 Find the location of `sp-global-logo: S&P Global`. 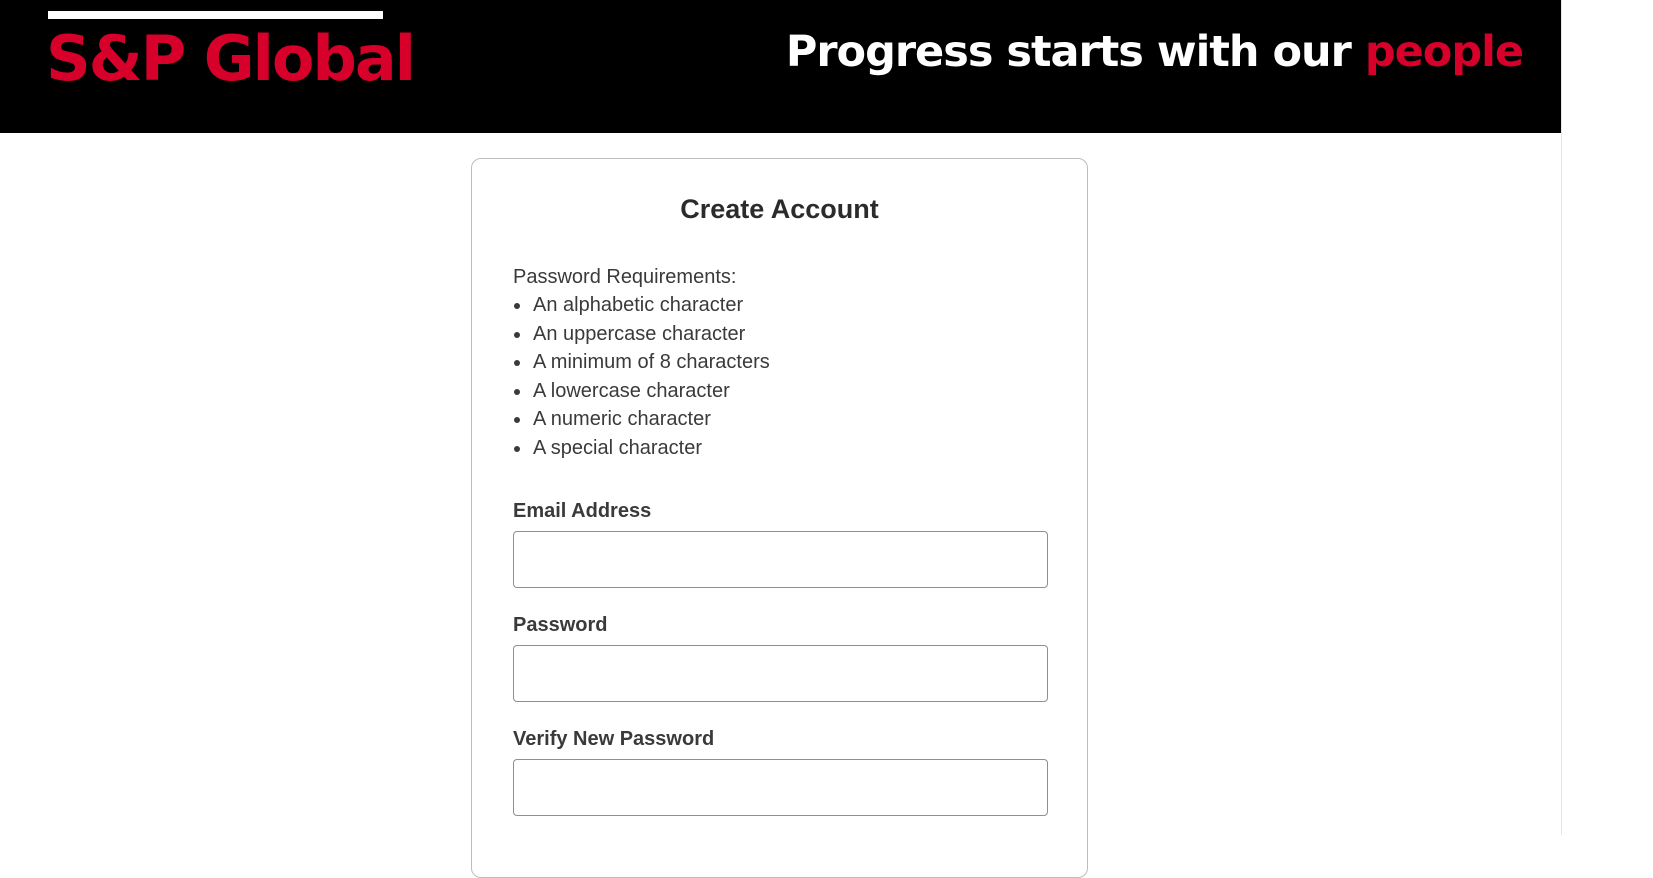

sp-global-logo: S&P Global is located at coordinates (231, 58).